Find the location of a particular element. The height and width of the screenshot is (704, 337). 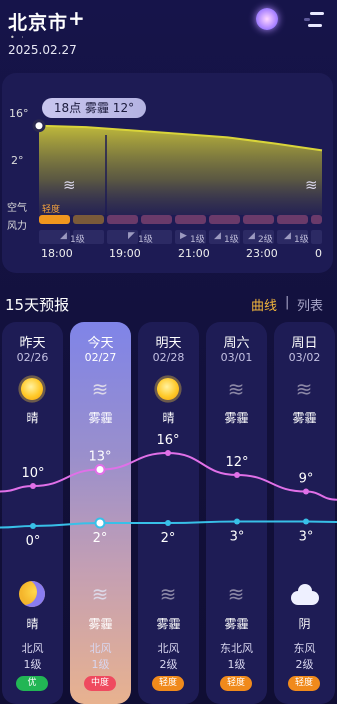

high-temp-label: 10° is located at coordinates (32, 473).